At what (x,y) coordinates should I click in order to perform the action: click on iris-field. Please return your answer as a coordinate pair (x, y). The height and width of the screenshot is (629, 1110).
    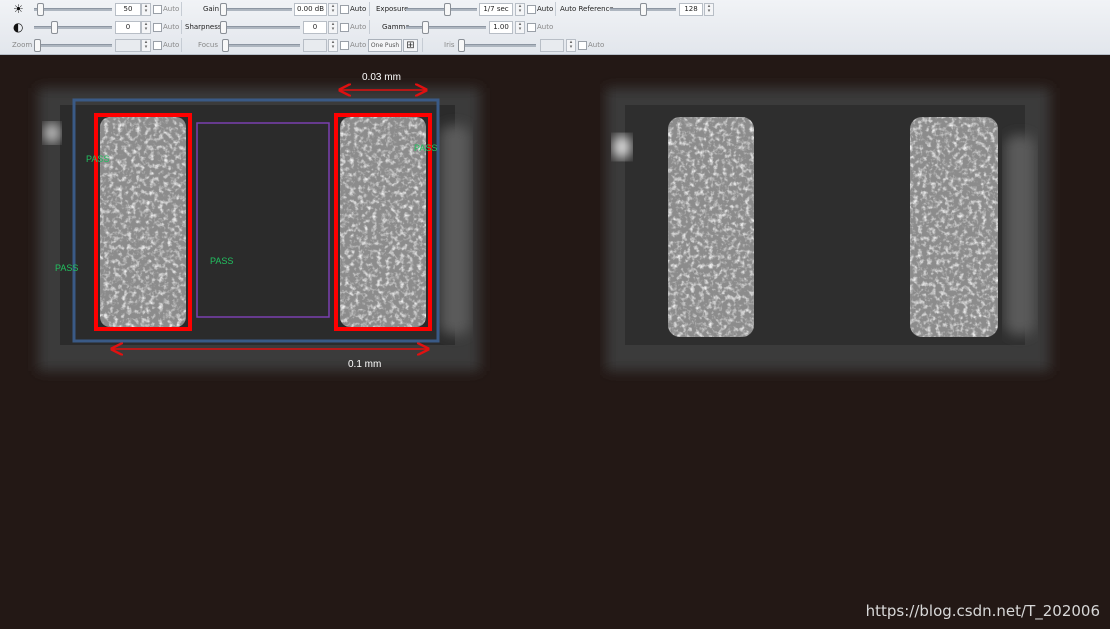
    Looking at the image, I should click on (552, 45).